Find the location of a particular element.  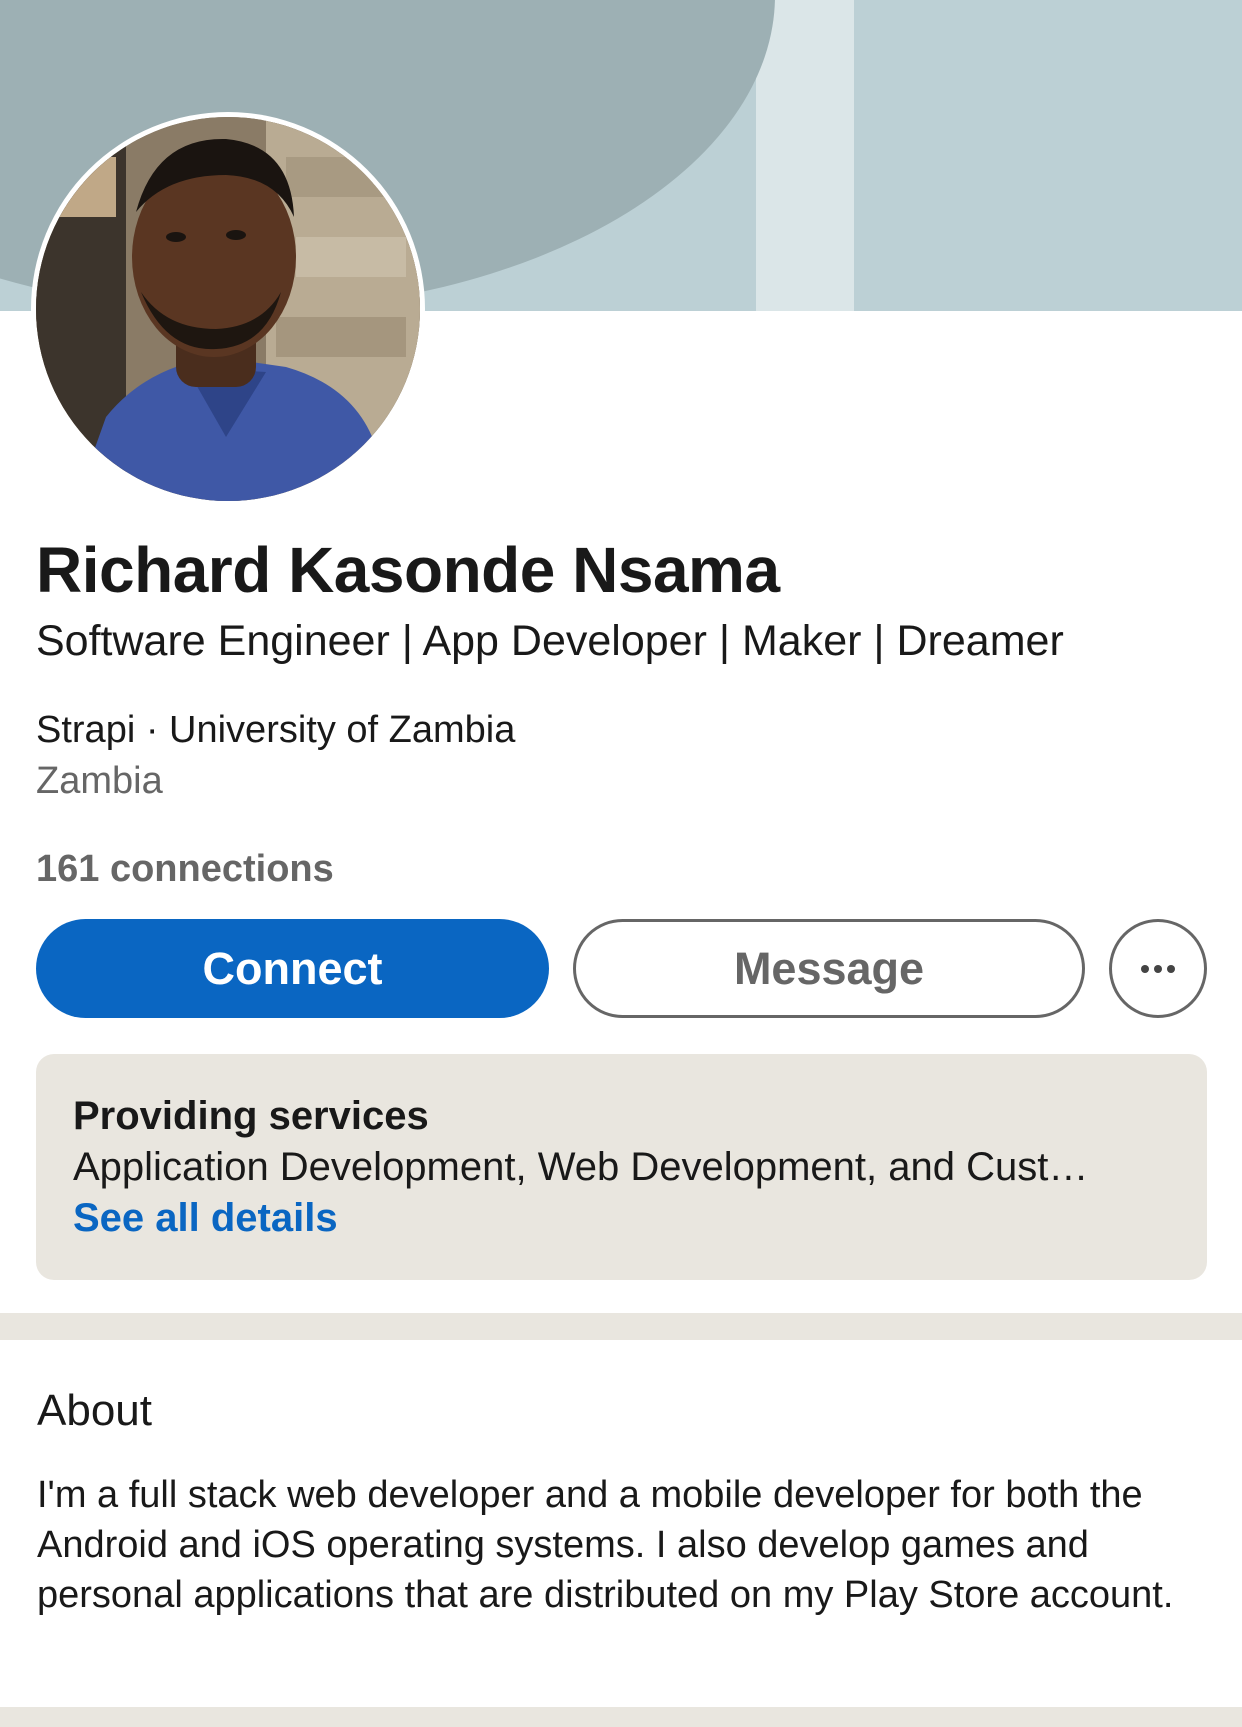

profile-organization: Strapi · University of Zambia is located at coordinates (275, 730).